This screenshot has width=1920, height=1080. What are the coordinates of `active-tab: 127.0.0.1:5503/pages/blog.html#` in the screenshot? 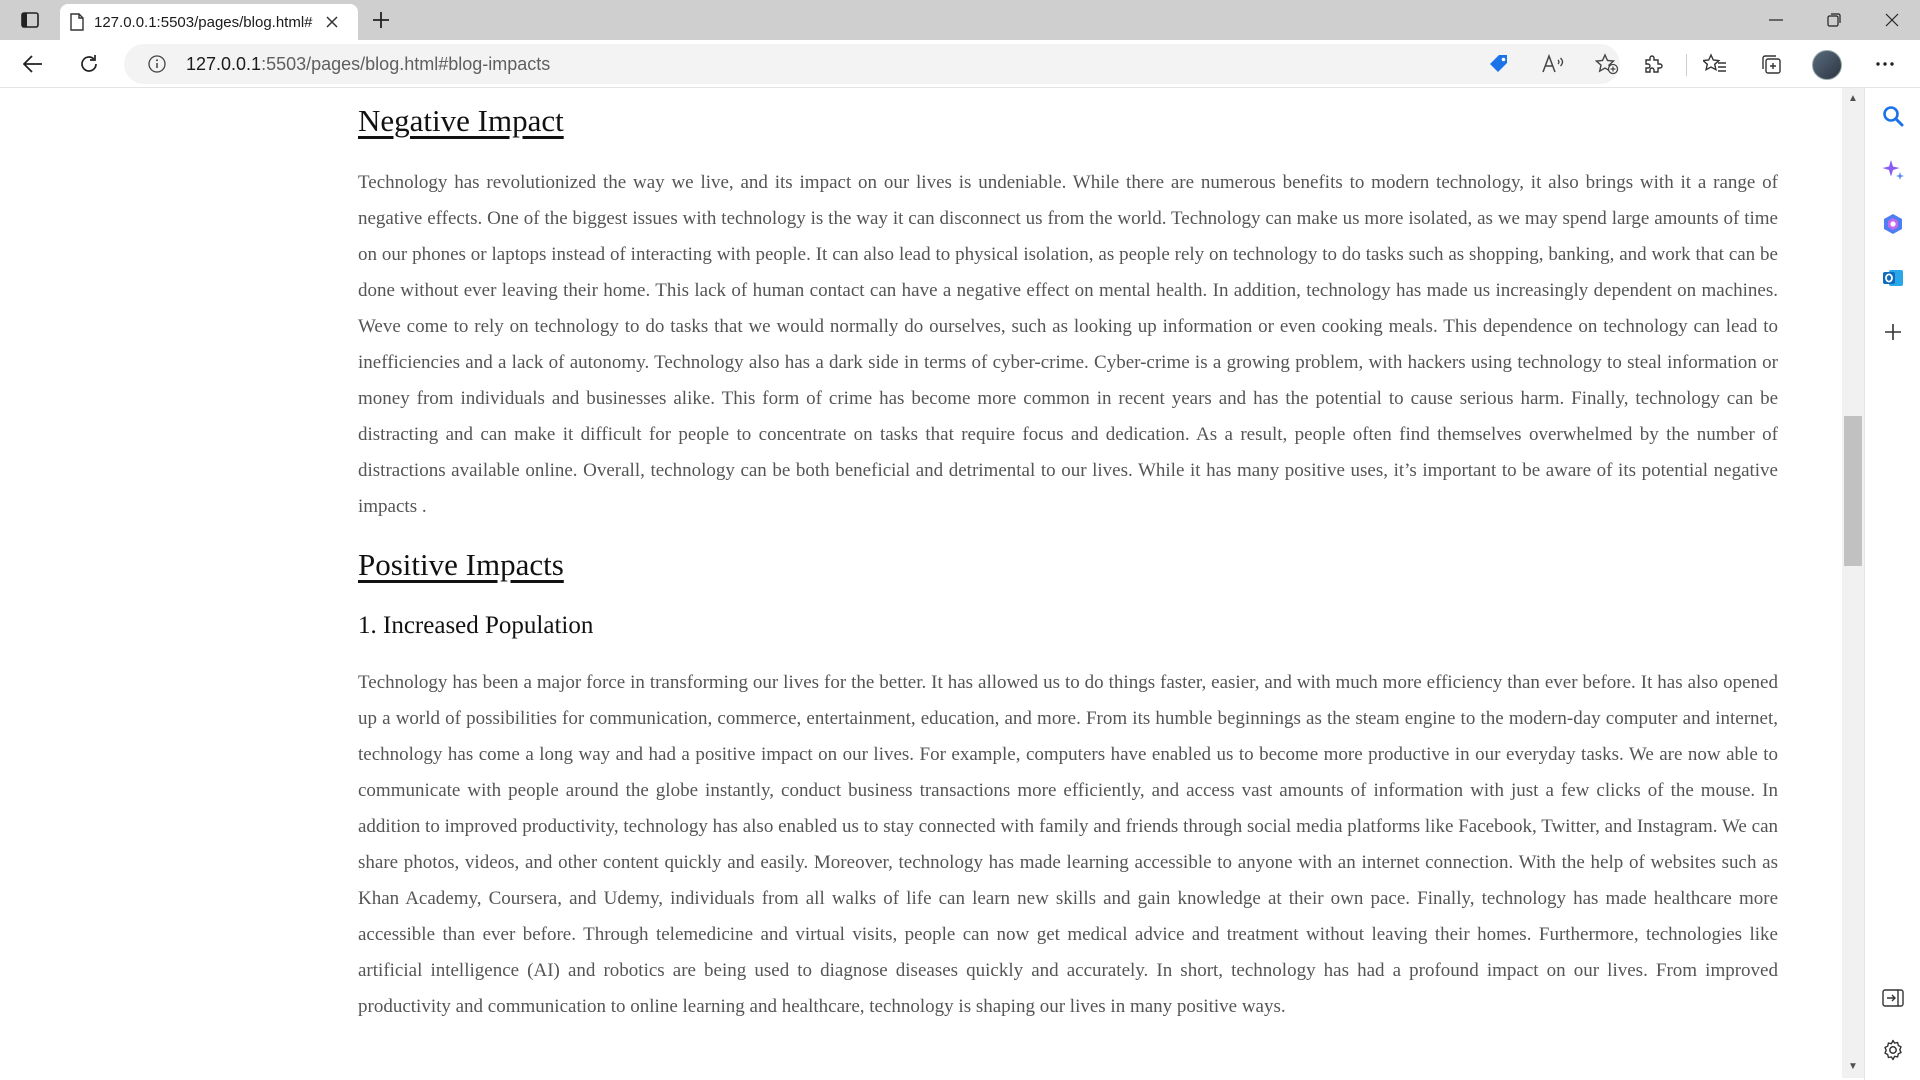 It's located at (209, 22).